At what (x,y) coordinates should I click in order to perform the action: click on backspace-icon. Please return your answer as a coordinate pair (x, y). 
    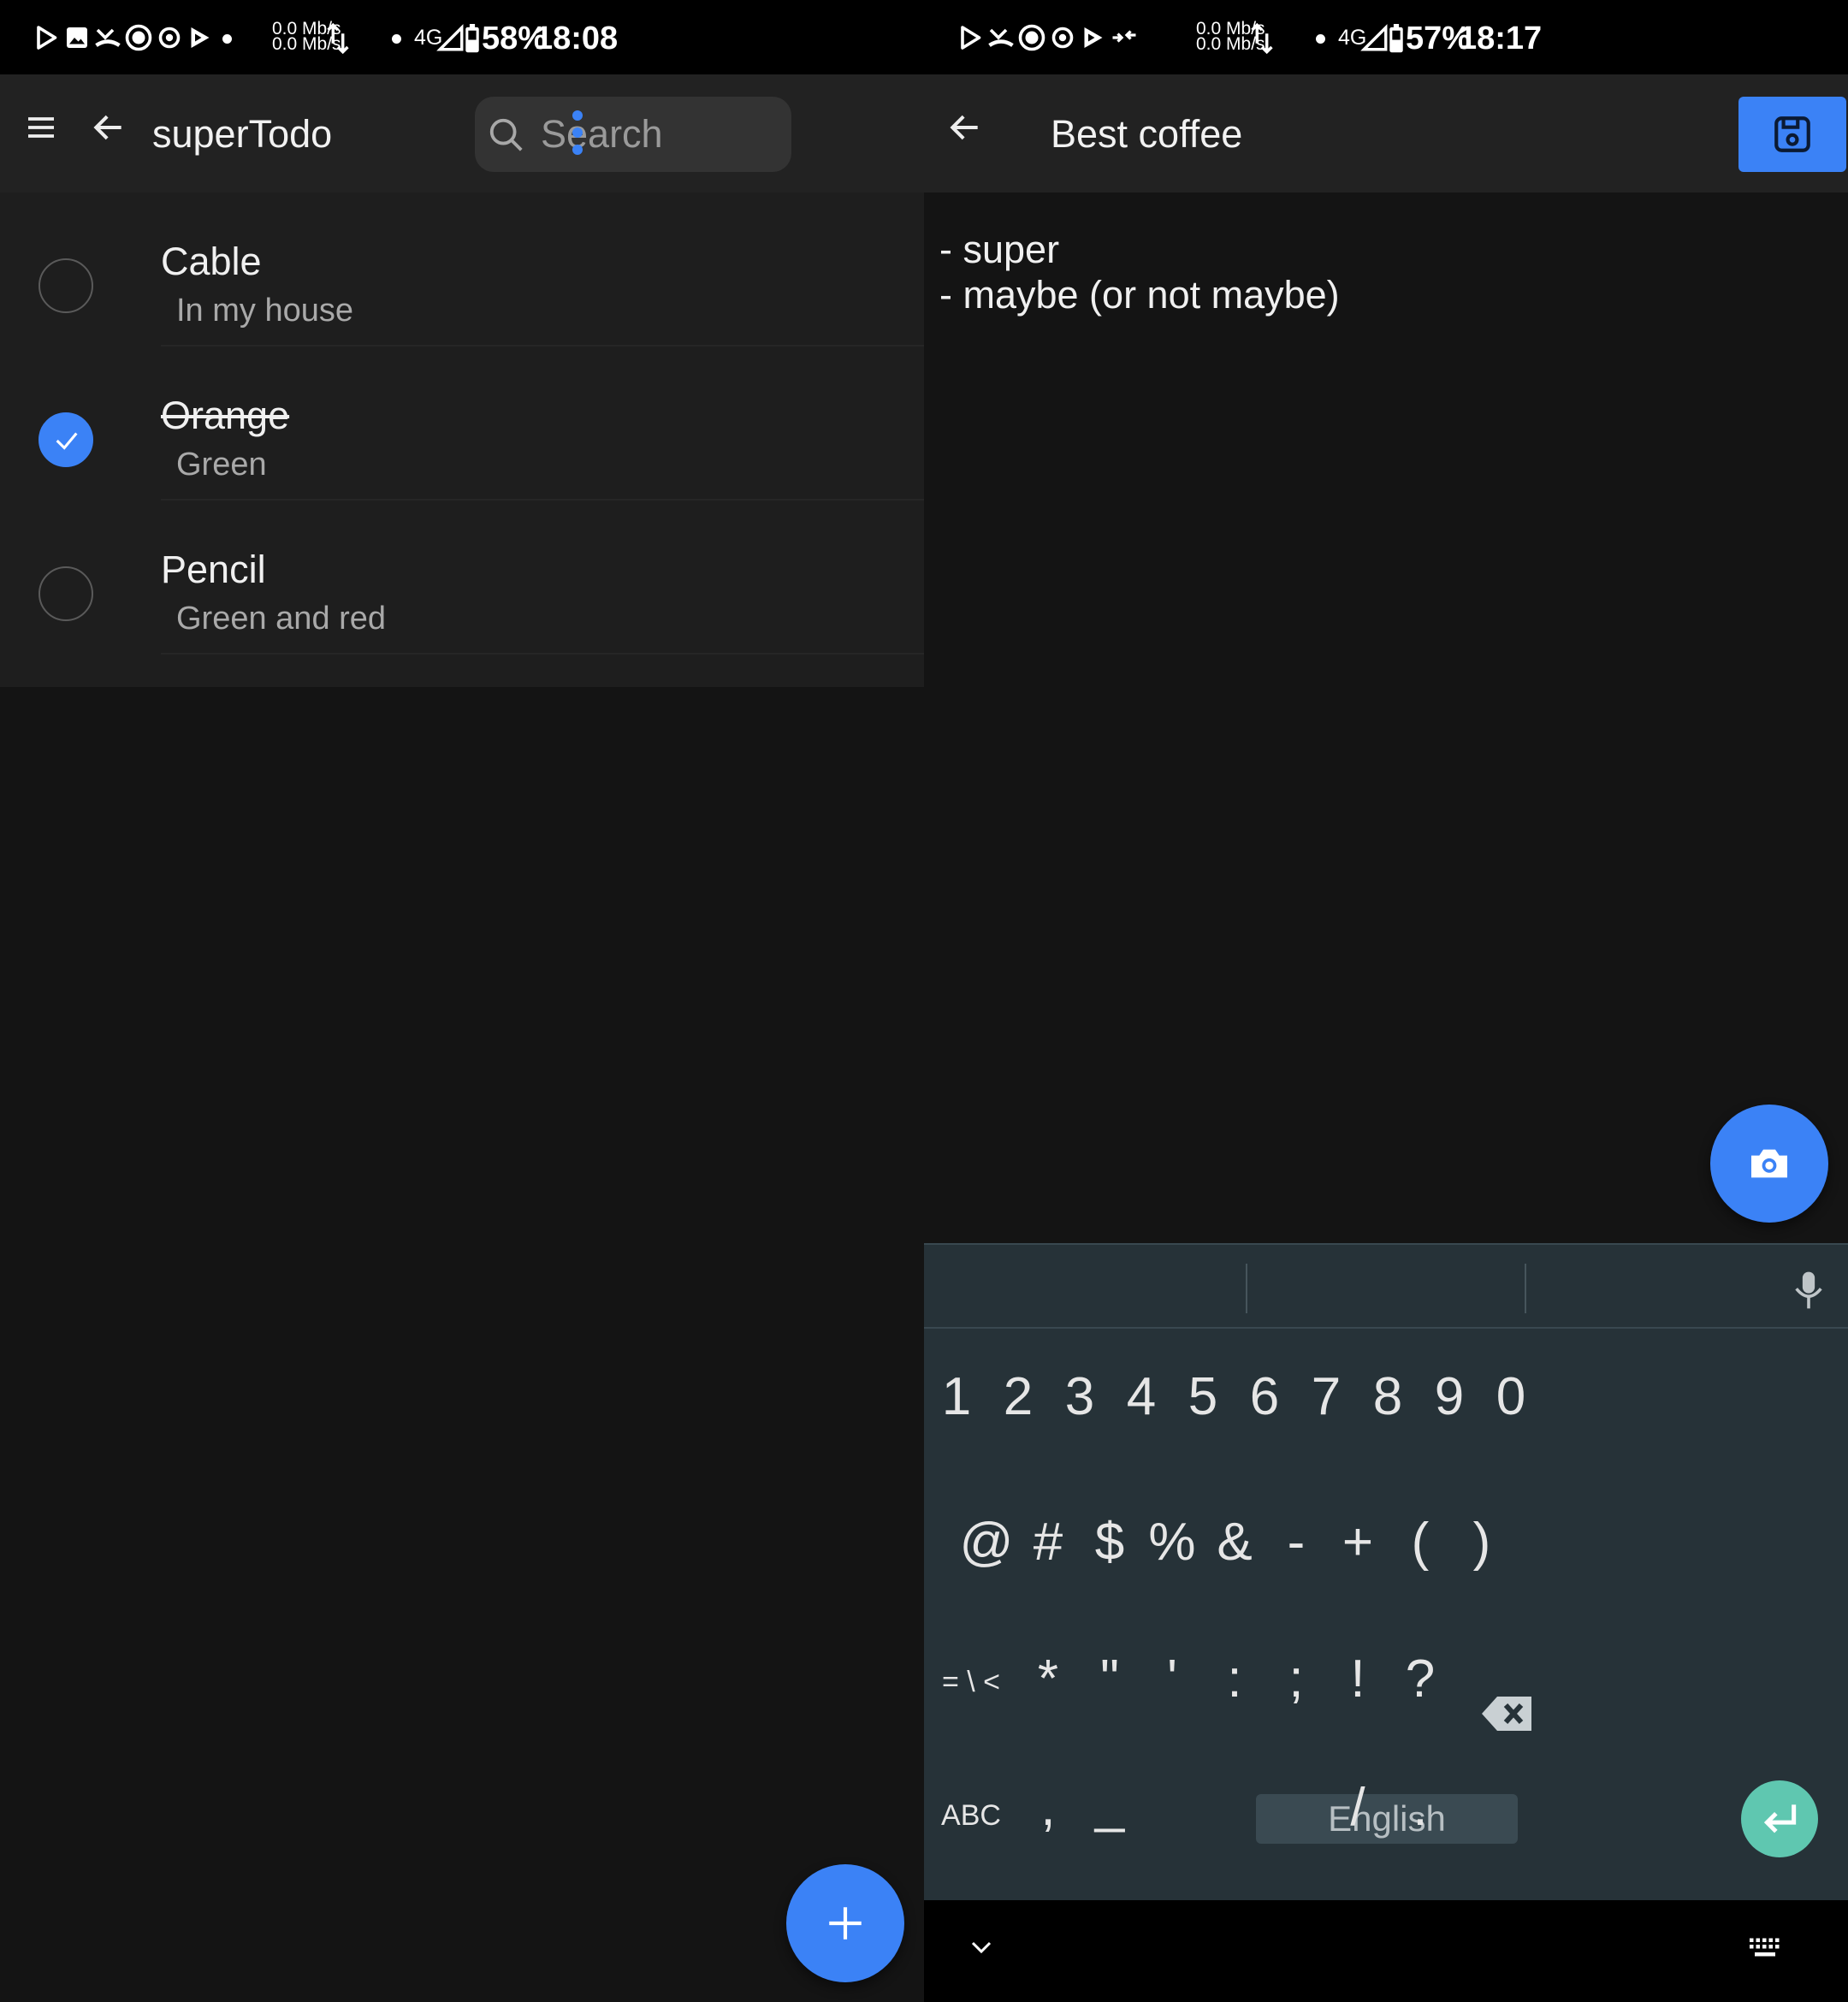
    Looking at the image, I should click on (1507, 1713).